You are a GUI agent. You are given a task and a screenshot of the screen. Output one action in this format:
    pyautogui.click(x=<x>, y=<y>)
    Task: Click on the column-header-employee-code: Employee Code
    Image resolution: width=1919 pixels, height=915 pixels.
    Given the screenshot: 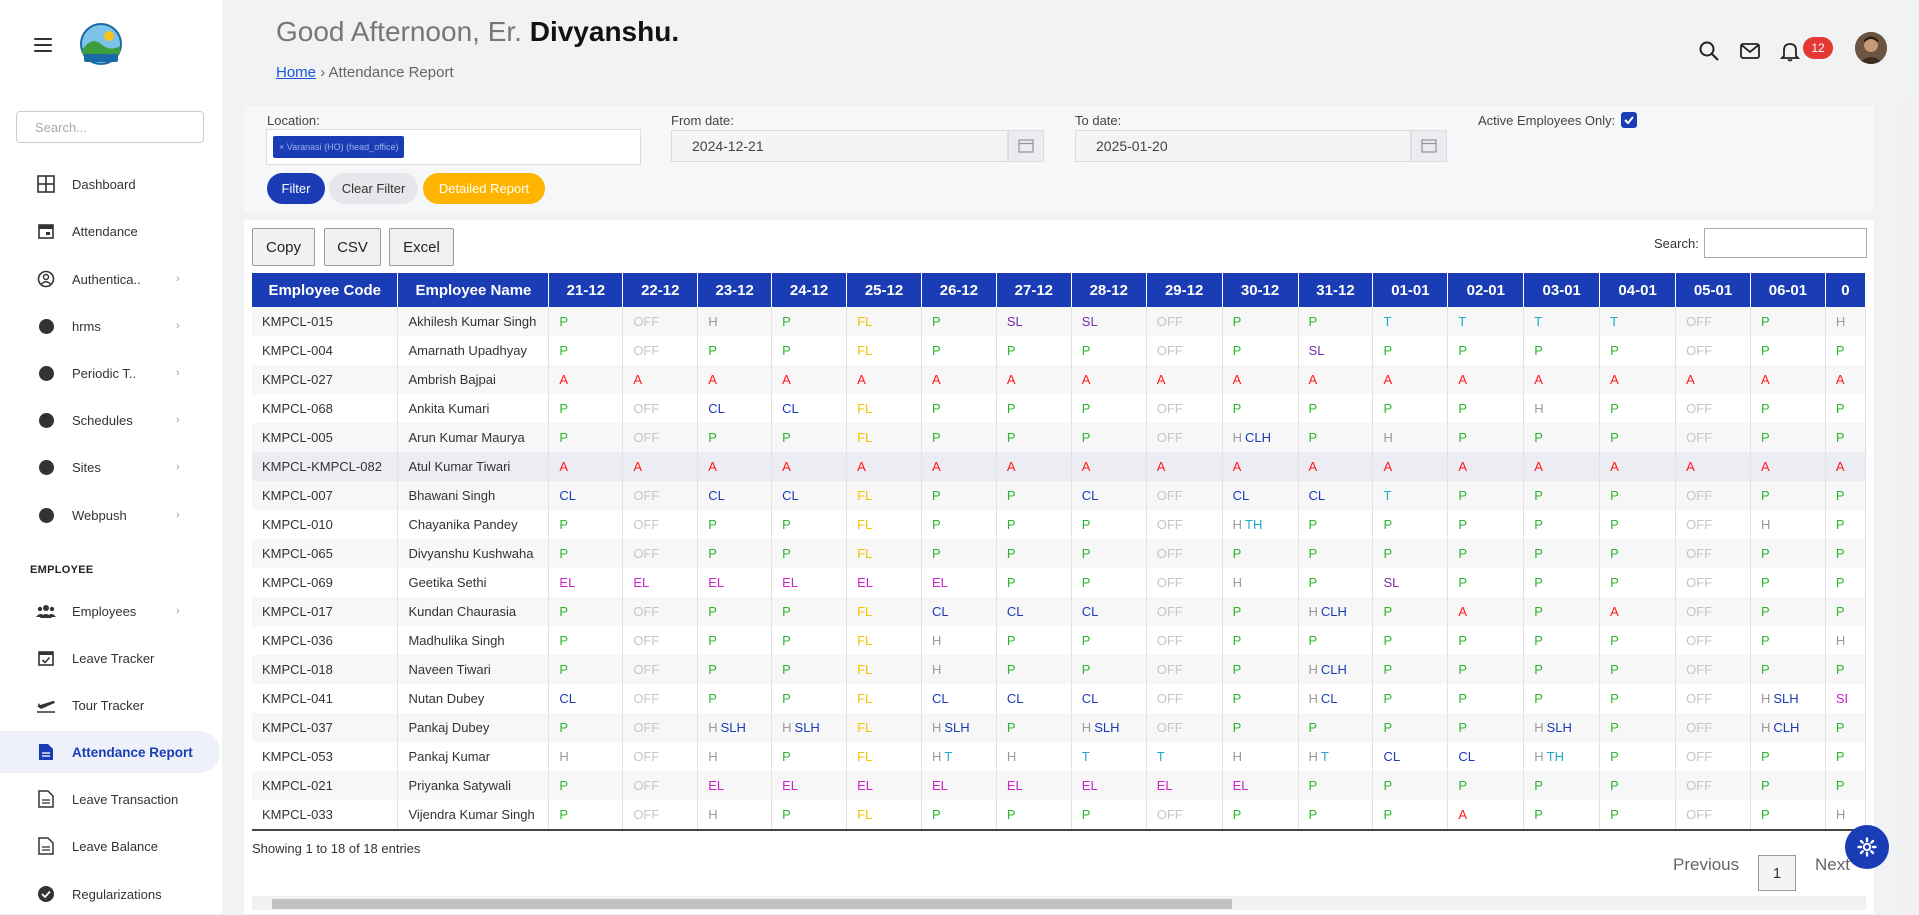 What is the action you would take?
    pyautogui.click(x=325, y=290)
    